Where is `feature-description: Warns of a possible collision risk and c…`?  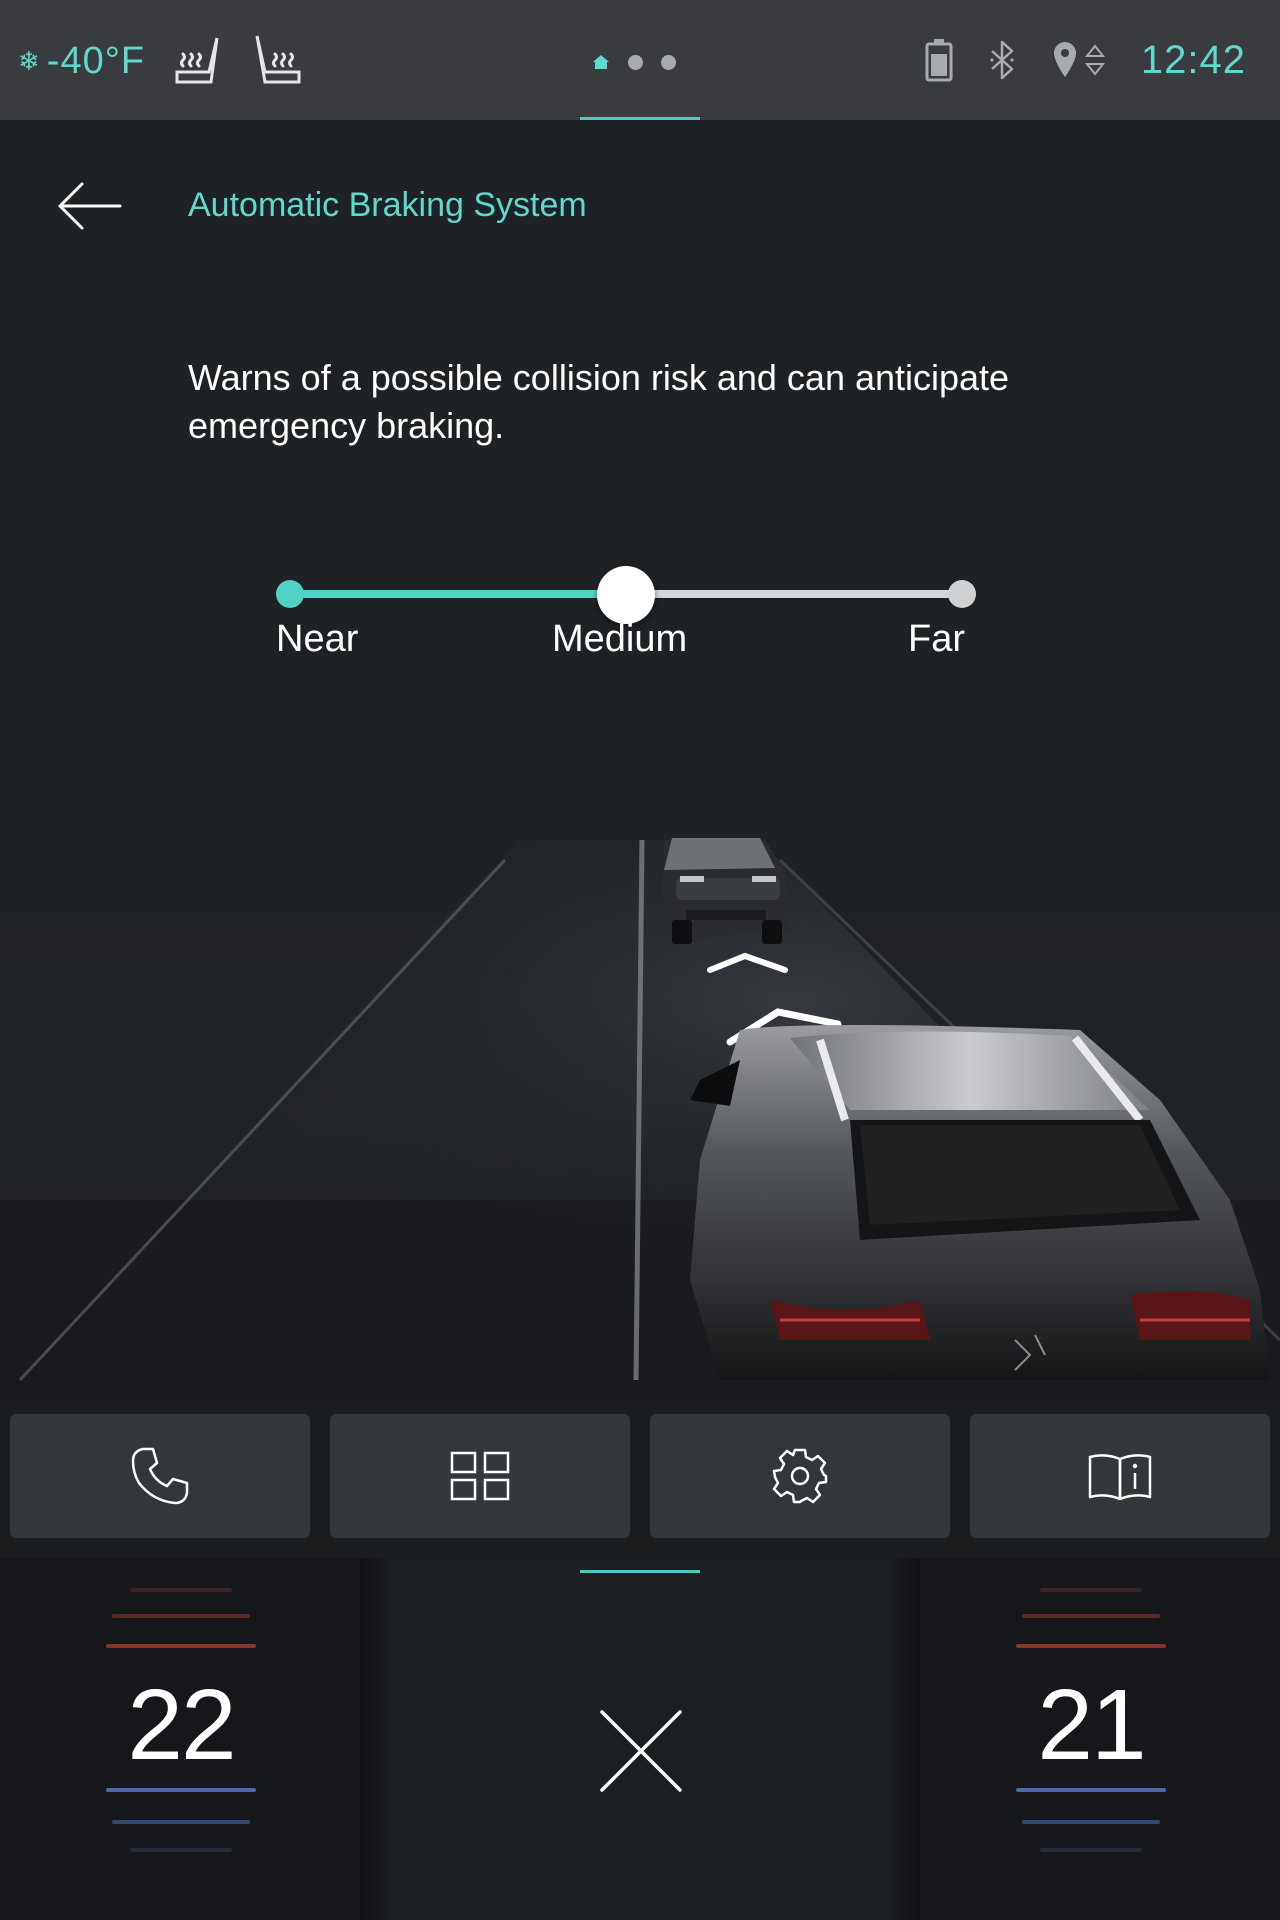 feature-description: Warns of a possible collision risk and c… is located at coordinates (599, 401).